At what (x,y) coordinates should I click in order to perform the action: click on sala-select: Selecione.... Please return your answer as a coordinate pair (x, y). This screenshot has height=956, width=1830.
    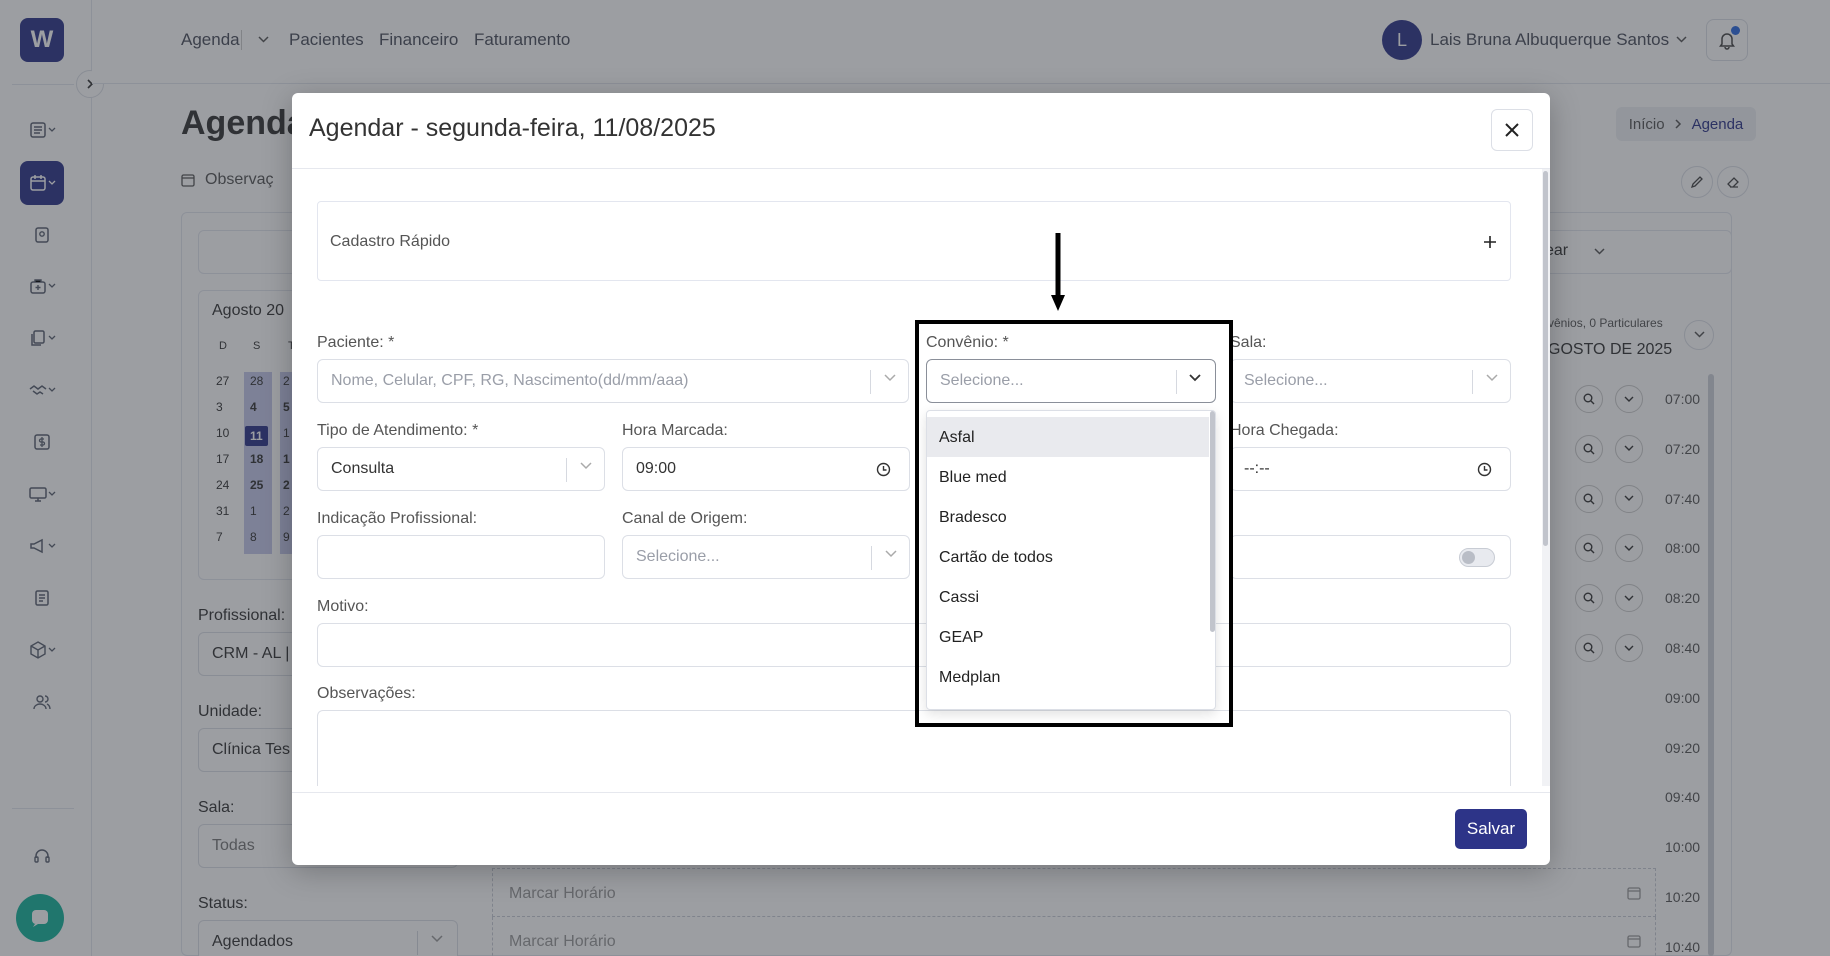
    Looking at the image, I should click on (1370, 381).